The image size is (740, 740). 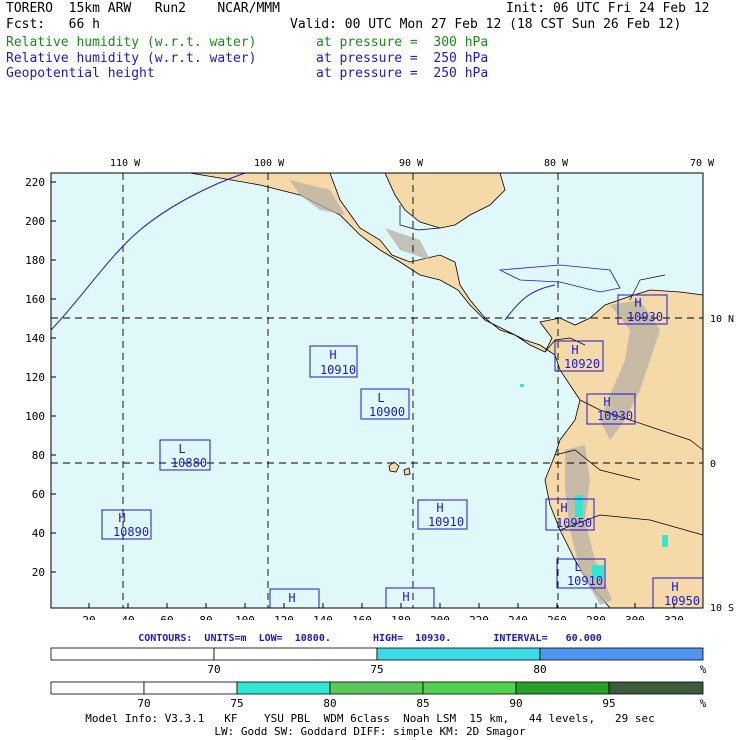 What do you see at coordinates (378, 695) in the screenshot?
I see `colorbar-300hpa: 70 75 80 85 90 95 %` at bounding box center [378, 695].